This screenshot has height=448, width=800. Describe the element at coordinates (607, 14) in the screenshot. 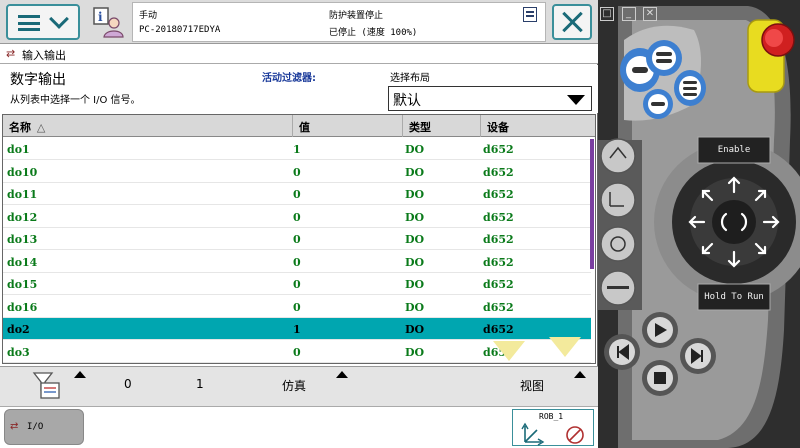

I see `restore-icon: □` at that location.